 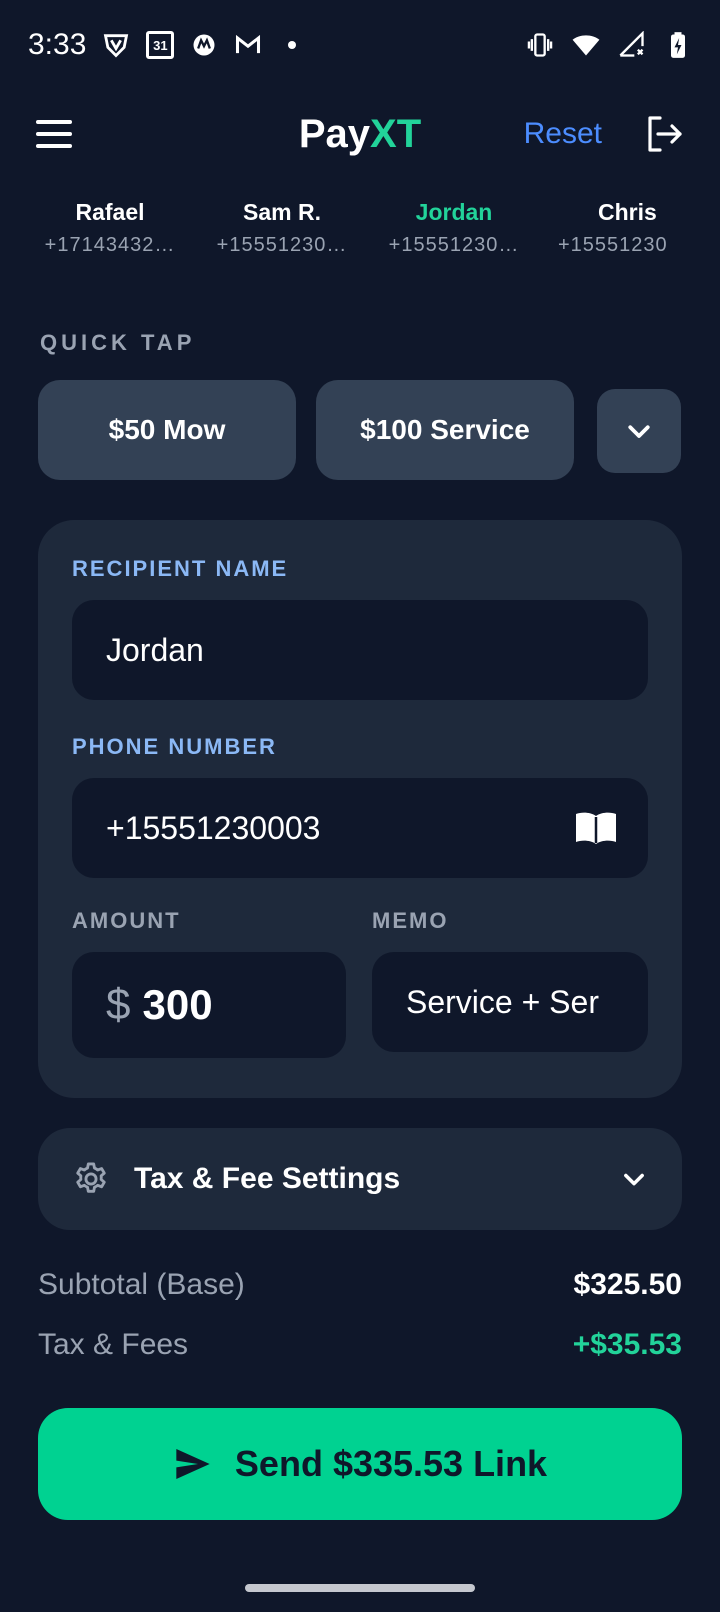 I want to click on app-header: PayXT Reset, so click(x=360, y=134).